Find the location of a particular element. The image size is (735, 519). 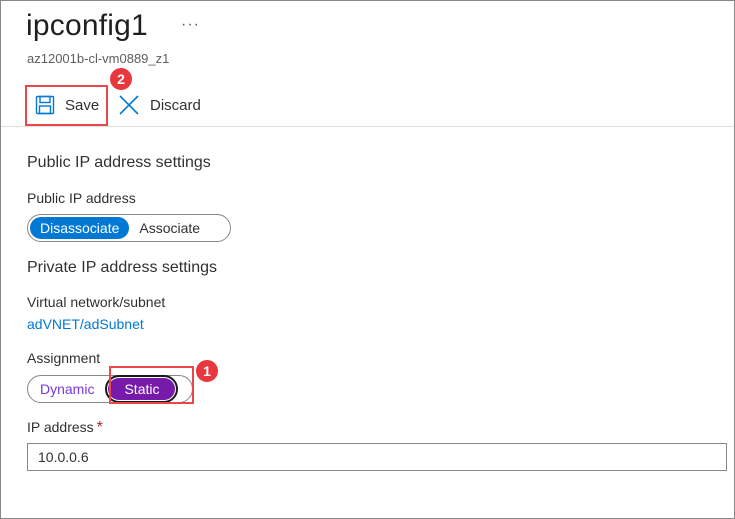

discard-button: Discard is located at coordinates (159, 105).